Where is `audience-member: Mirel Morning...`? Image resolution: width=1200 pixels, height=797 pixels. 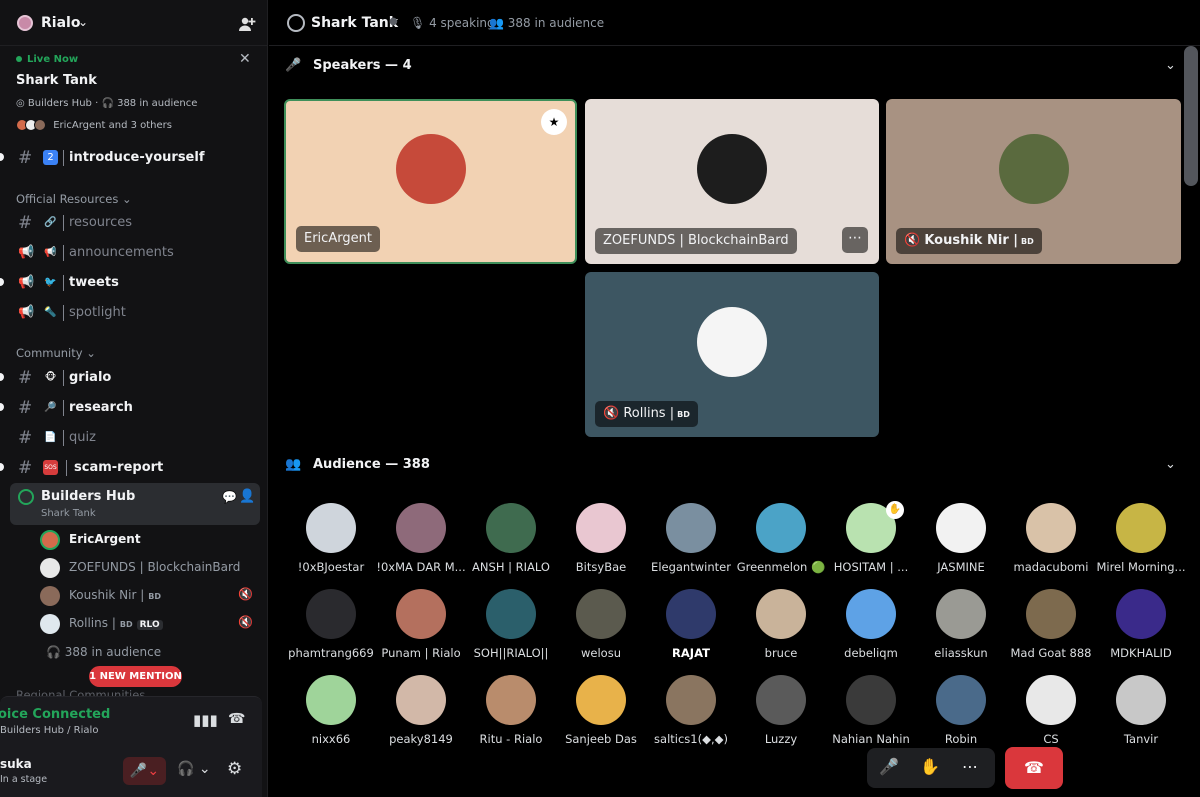
audience-member: Mirel Morning... is located at coordinates (1141, 546).